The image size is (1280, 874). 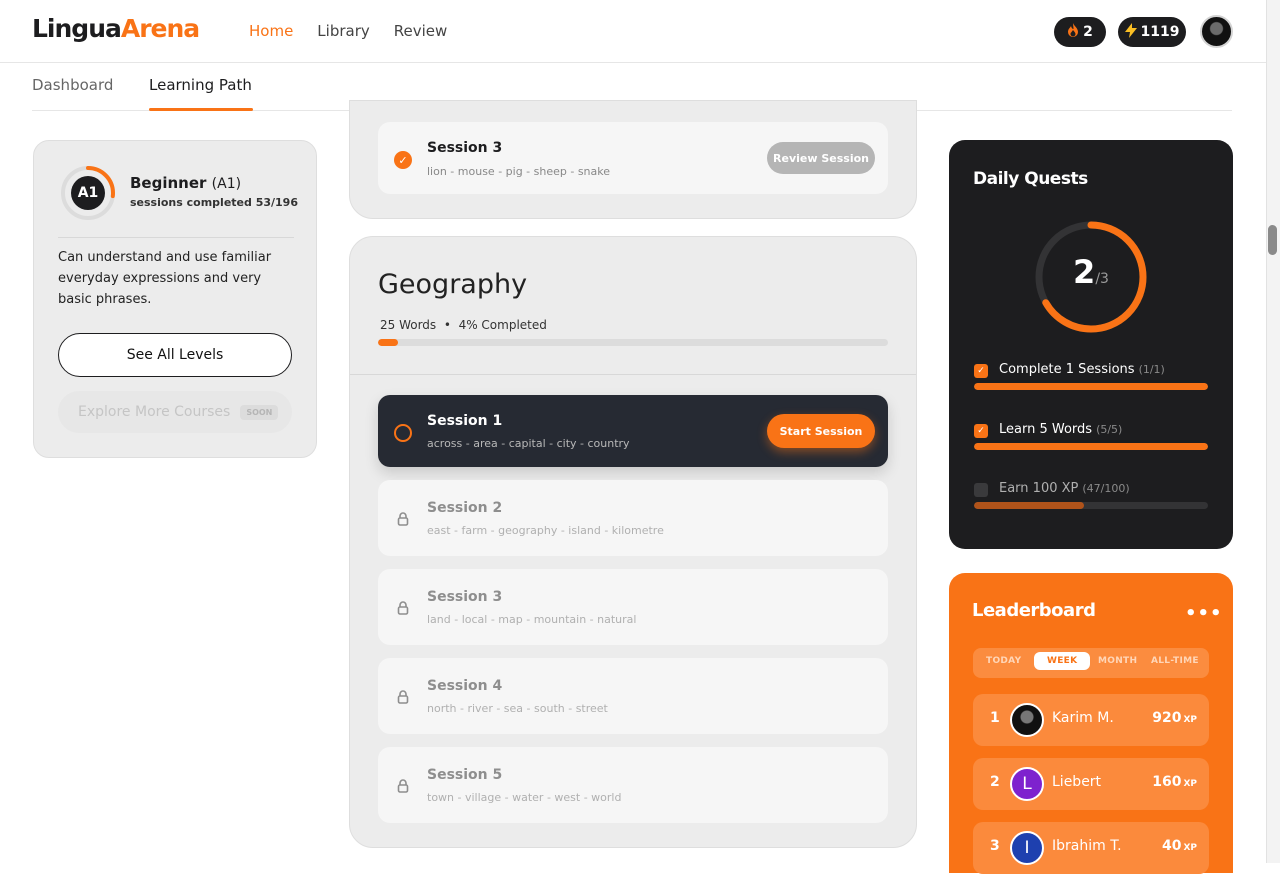 I want to click on leaderboard-title: Leaderboard, so click(x=1034, y=610).